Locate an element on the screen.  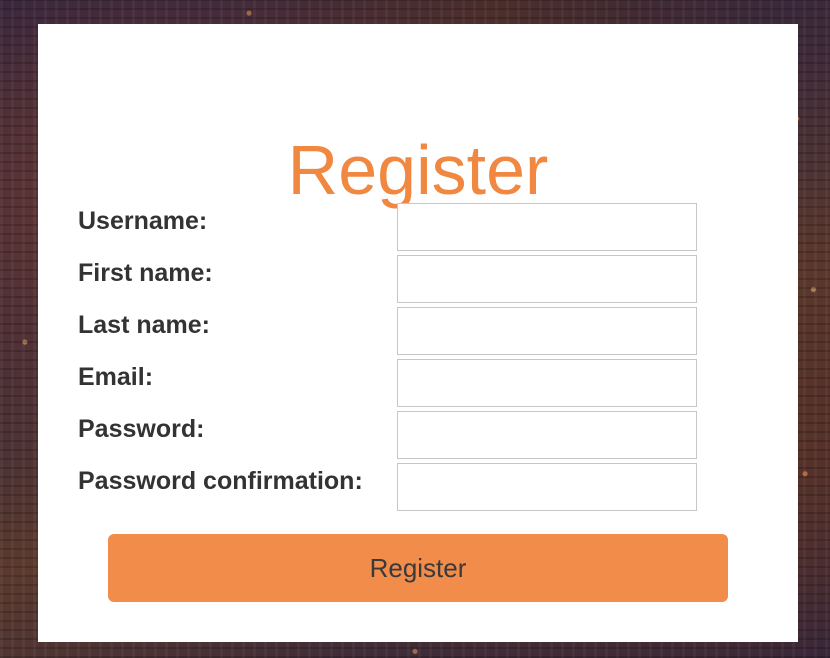
password-input is located at coordinates (547, 435).